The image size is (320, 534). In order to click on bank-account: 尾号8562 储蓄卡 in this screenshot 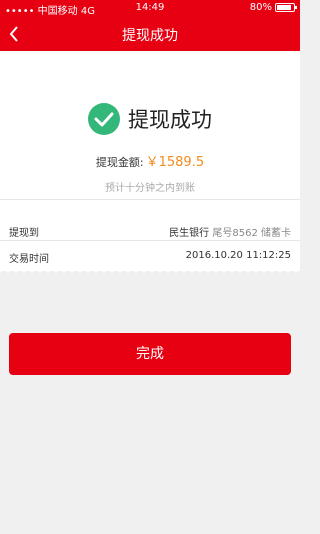, I will do `click(251, 233)`.